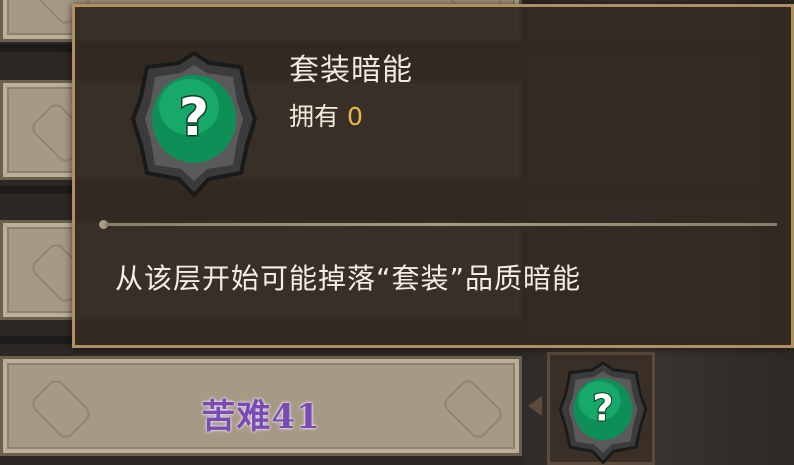  What do you see at coordinates (535, 406) in the screenshot?
I see `slot-pointer` at bounding box center [535, 406].